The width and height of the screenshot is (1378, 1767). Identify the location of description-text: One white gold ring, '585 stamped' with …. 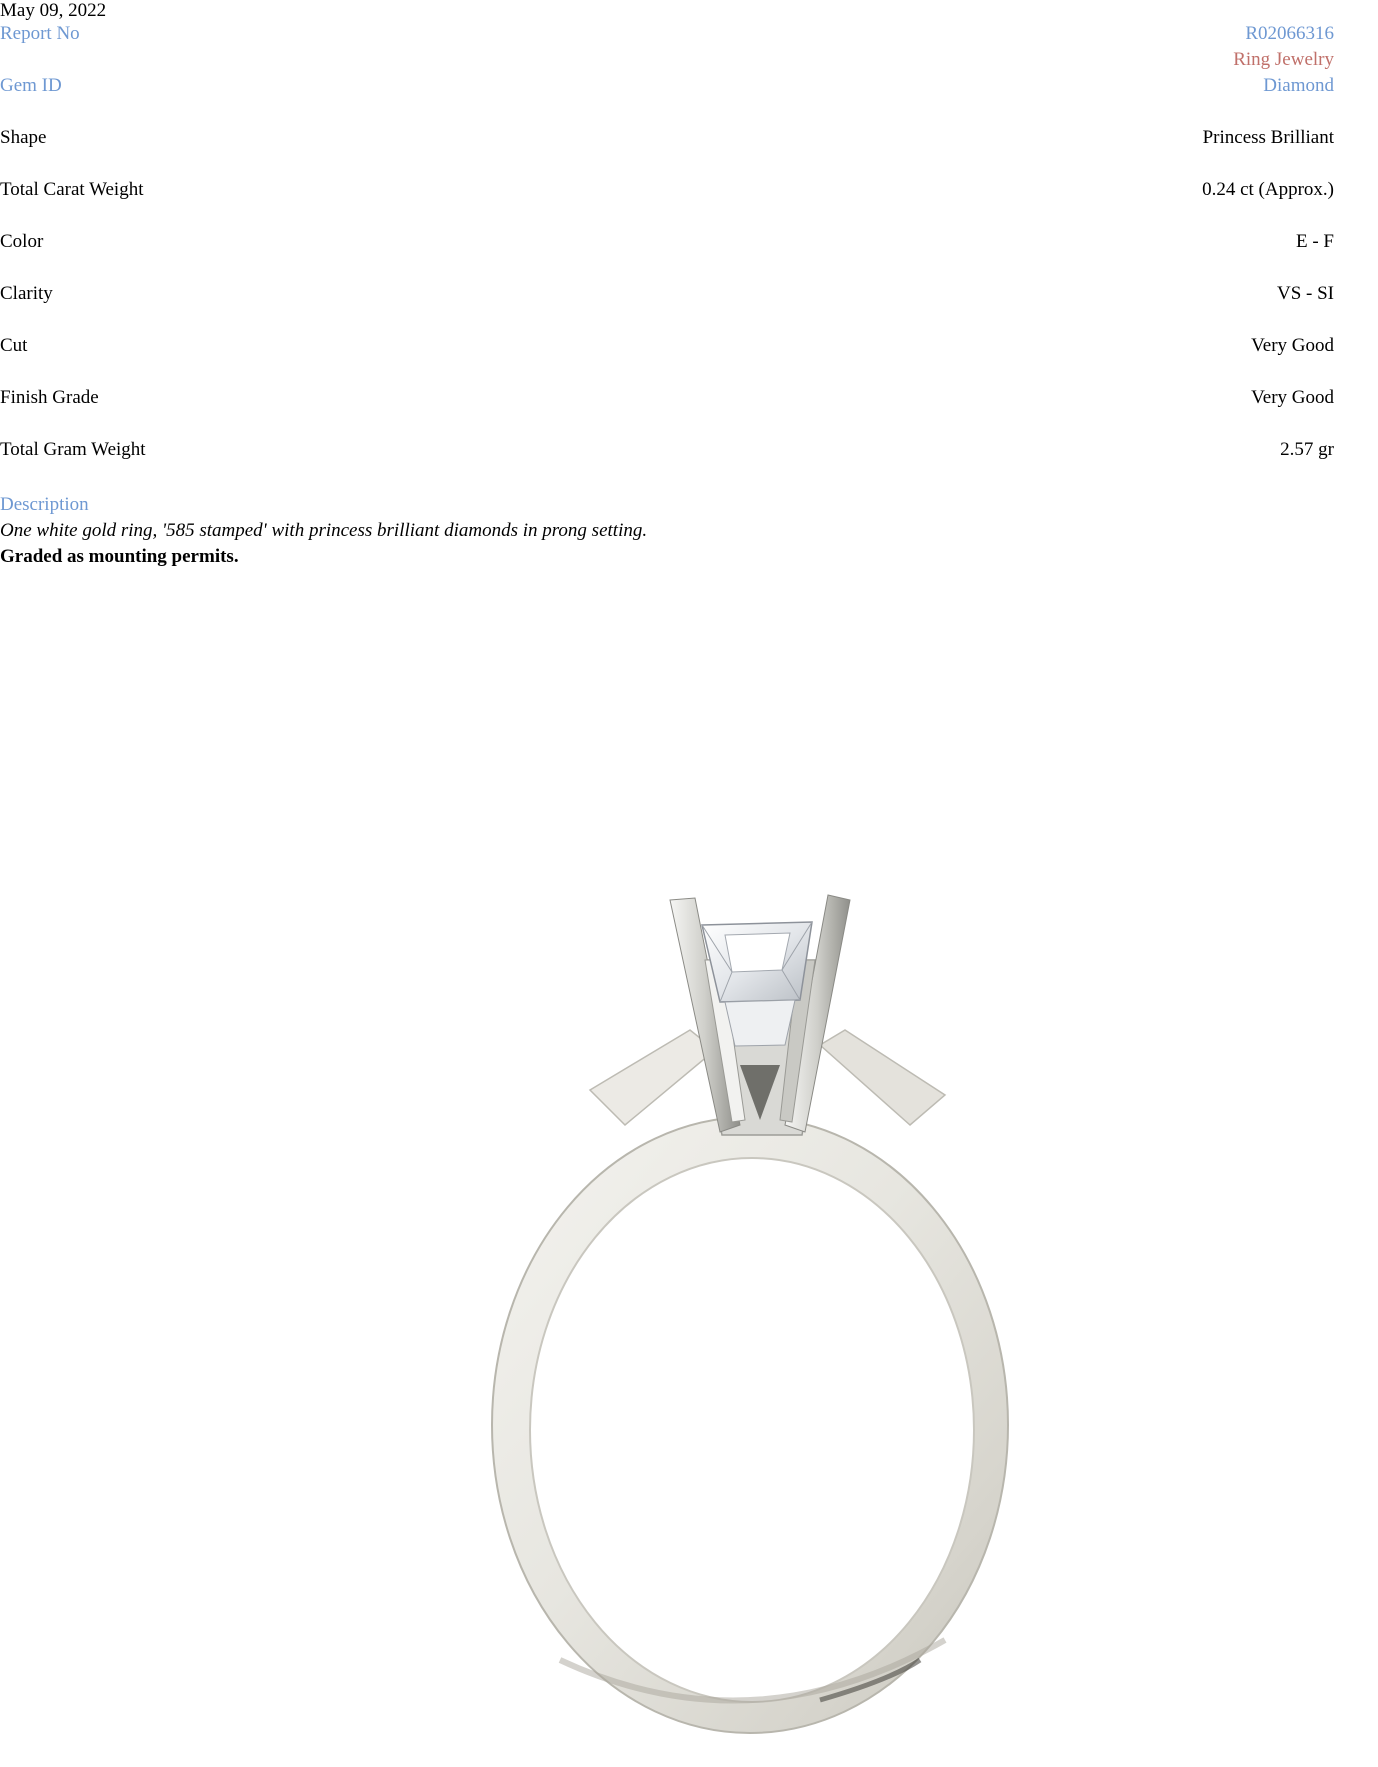
(324, 530).